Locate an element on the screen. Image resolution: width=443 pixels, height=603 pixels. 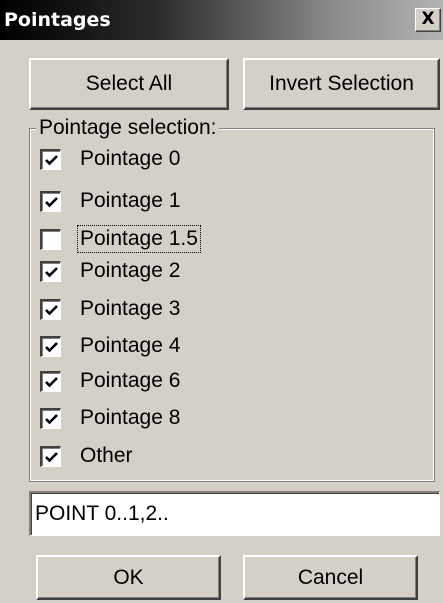
checkbox-pointage-1-5: Pointage 1.5 is located at coordinates (120, 239).